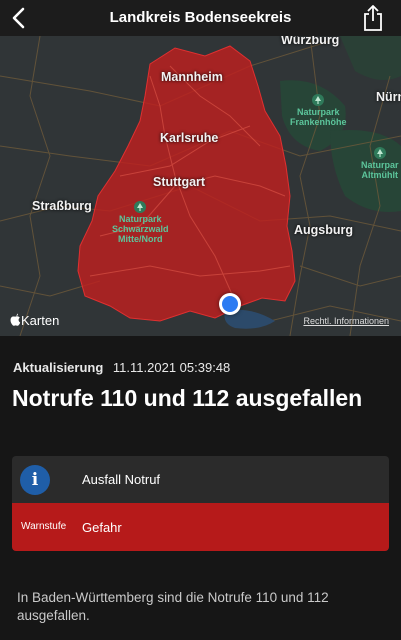  I want to click on legal-info-link: Rechtl. Informationen, so click(346, 321).